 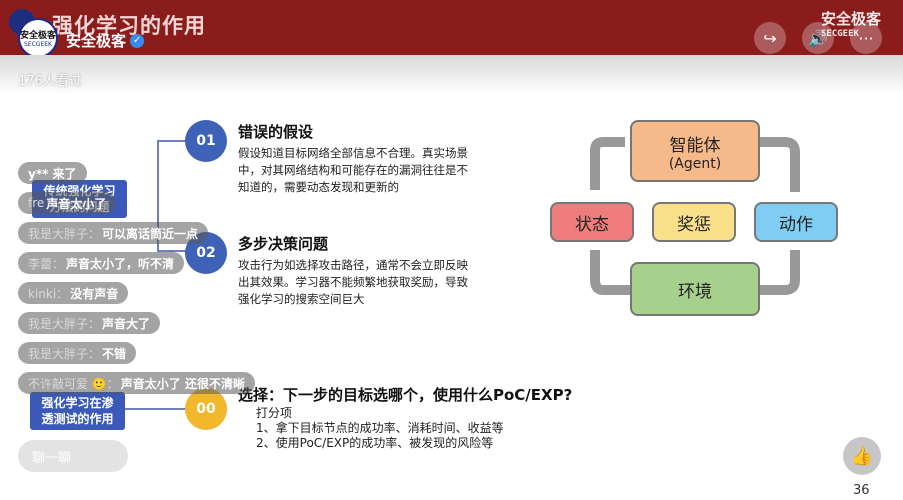 I want to click on agent-box: 智能体 (Agent), so click(x=695, y=151).